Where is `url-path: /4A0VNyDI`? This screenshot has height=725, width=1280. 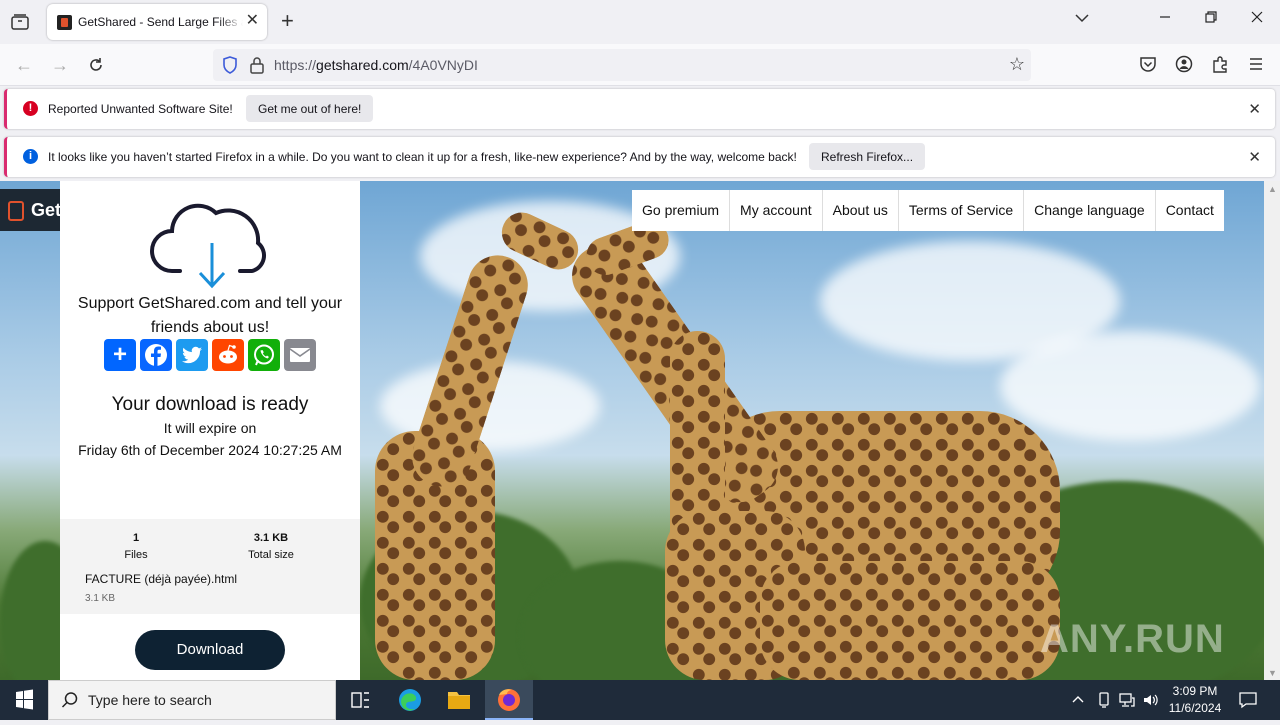 url-path: /4A0VNyDI is located at coordinates (443, 65).